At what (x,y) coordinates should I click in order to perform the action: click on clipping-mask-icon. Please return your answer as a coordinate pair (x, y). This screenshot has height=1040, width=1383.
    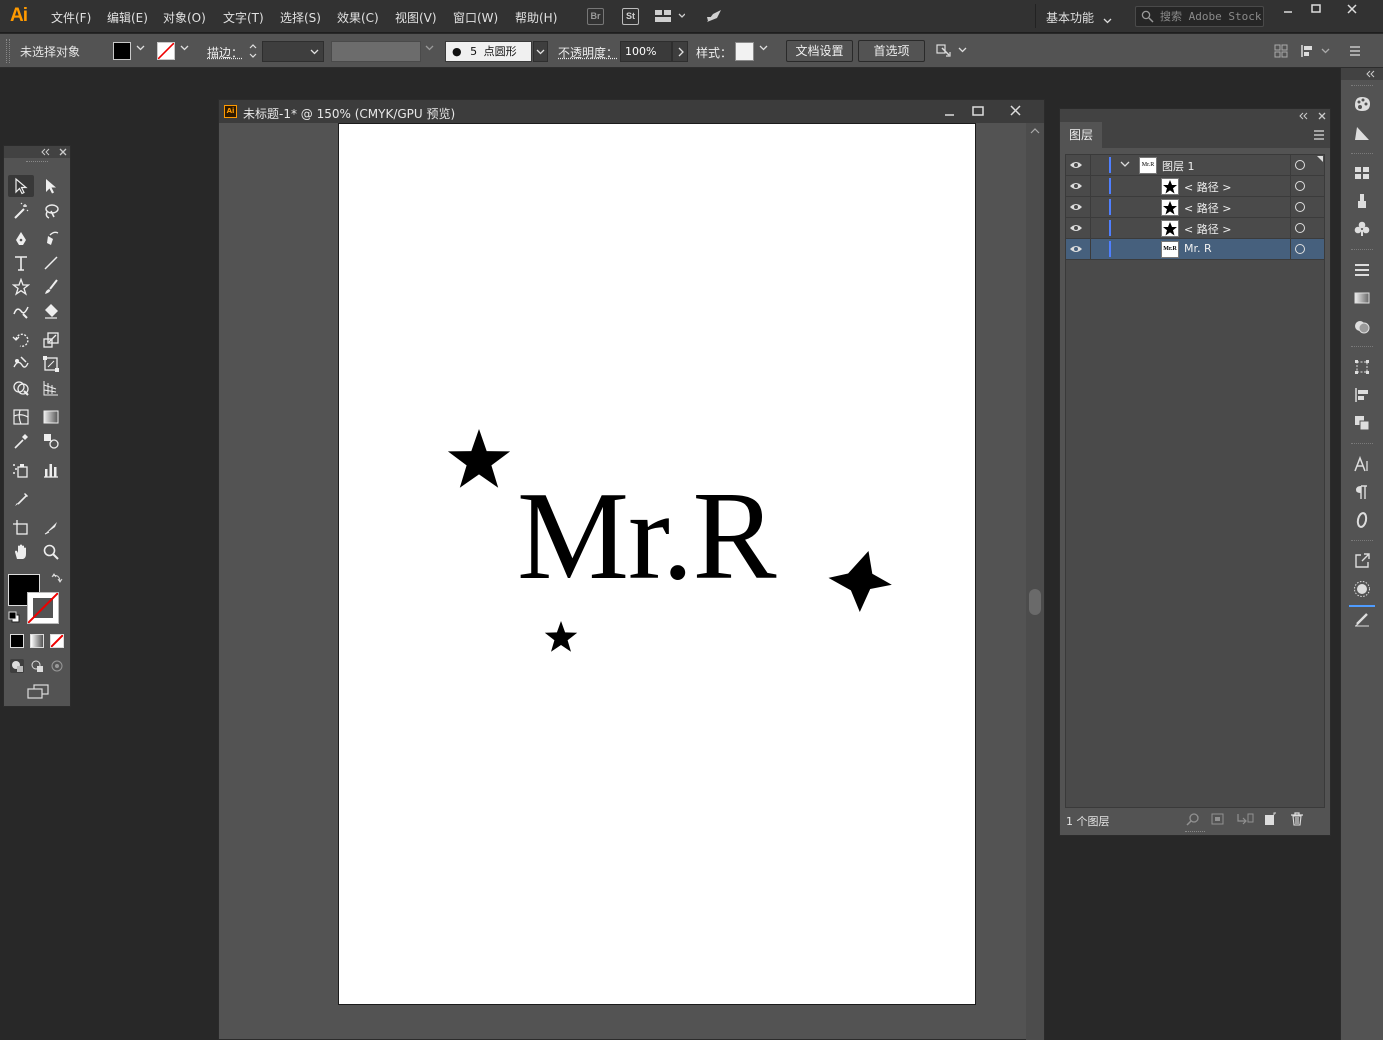
    Looking at the image, I should click on (1218, 819).